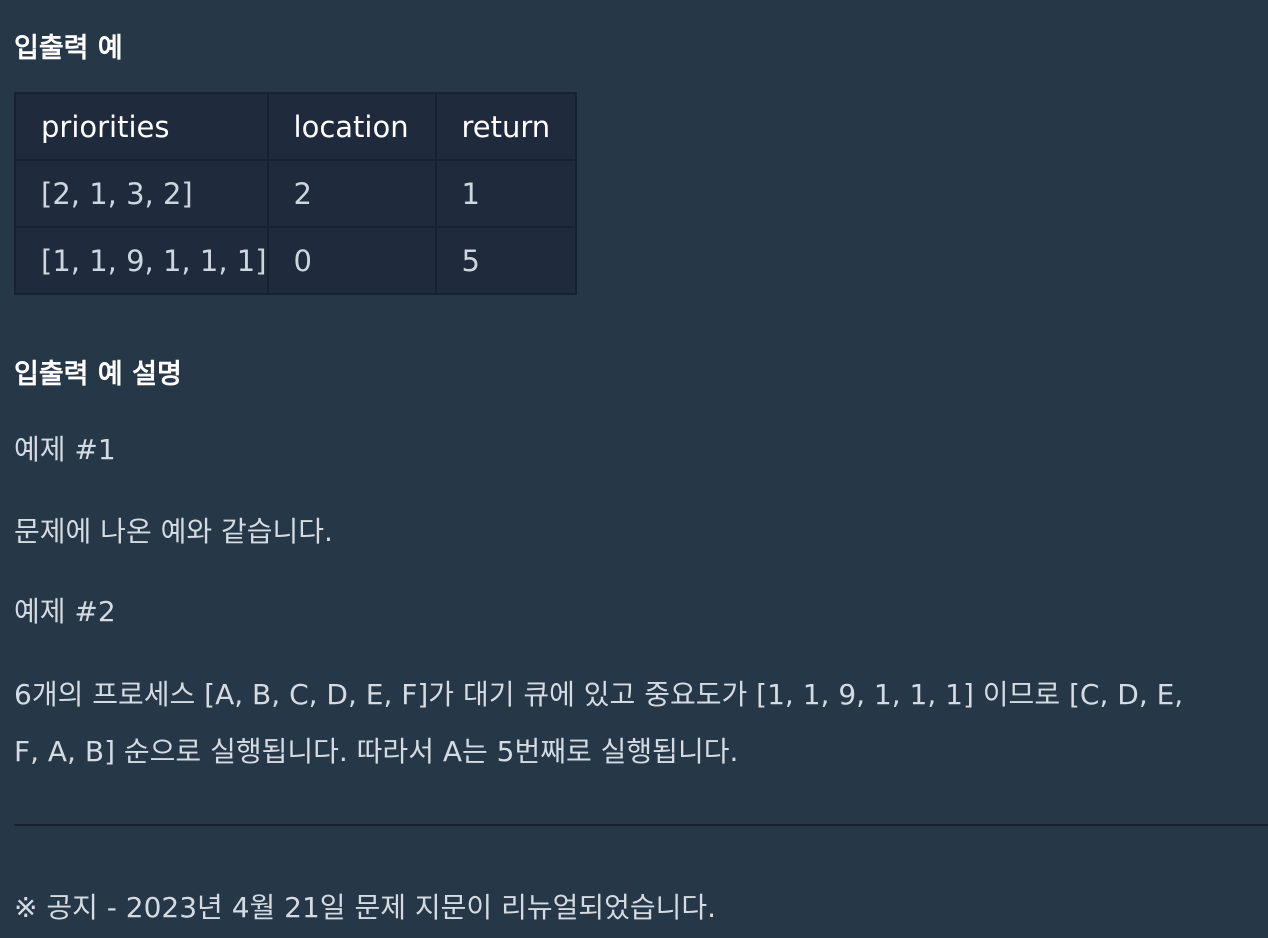 The height and width of the screenshot is (938, 1268). I want to click on section-divider, so click(641, 825).